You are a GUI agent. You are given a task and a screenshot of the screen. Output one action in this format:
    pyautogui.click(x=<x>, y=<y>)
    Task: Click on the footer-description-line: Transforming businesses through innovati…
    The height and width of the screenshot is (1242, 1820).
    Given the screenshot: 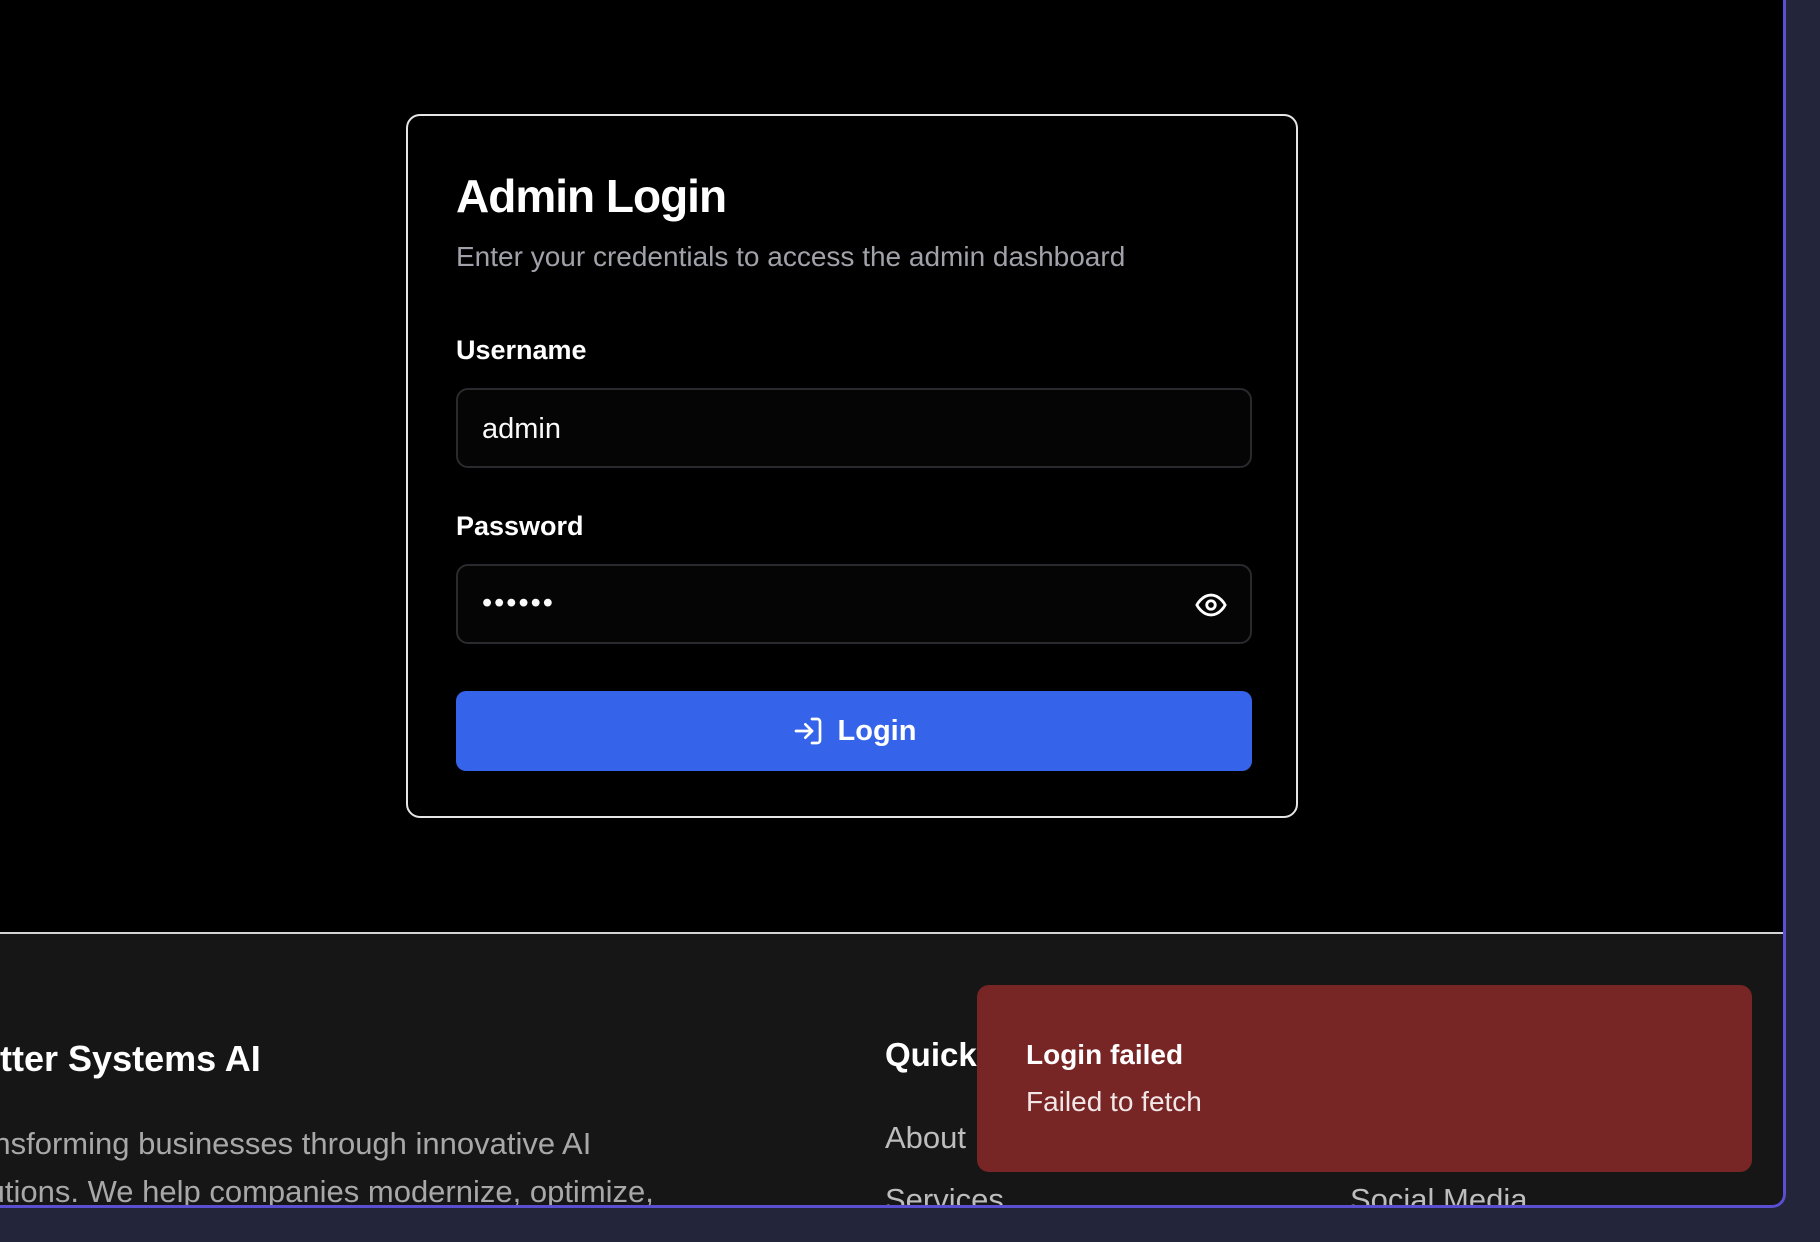 What is the action you would take?
    pyautogui.click(x=296, y=1143)
    